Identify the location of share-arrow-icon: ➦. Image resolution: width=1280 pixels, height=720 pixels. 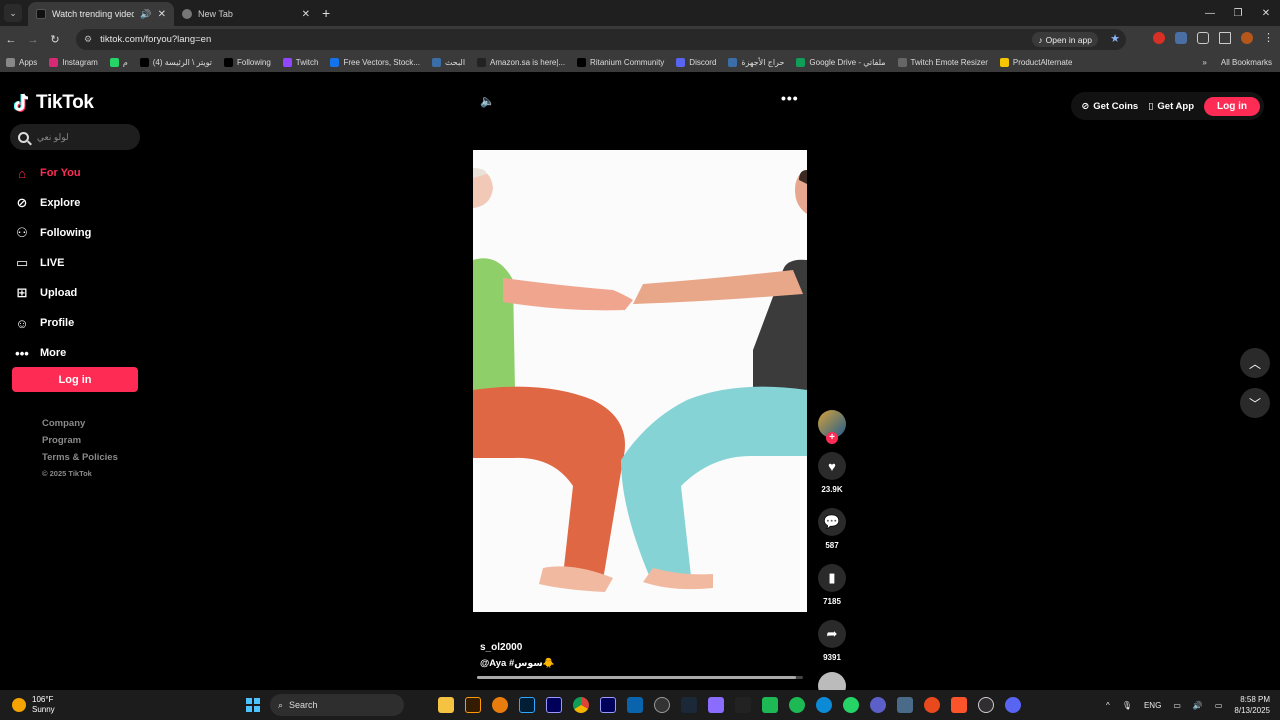
(832, 634).